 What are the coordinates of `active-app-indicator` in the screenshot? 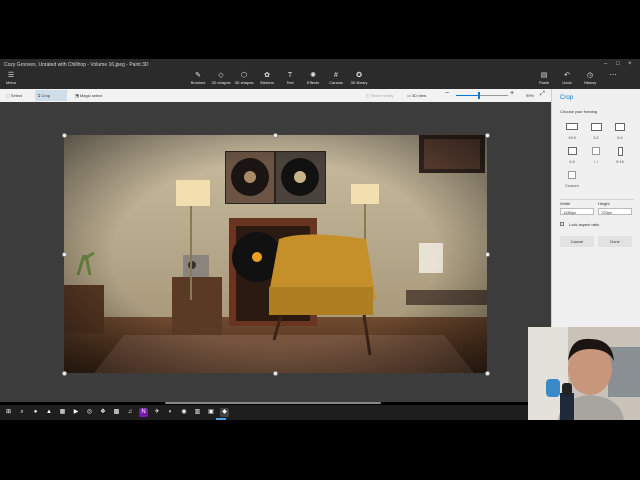 It's located at (221, 419).